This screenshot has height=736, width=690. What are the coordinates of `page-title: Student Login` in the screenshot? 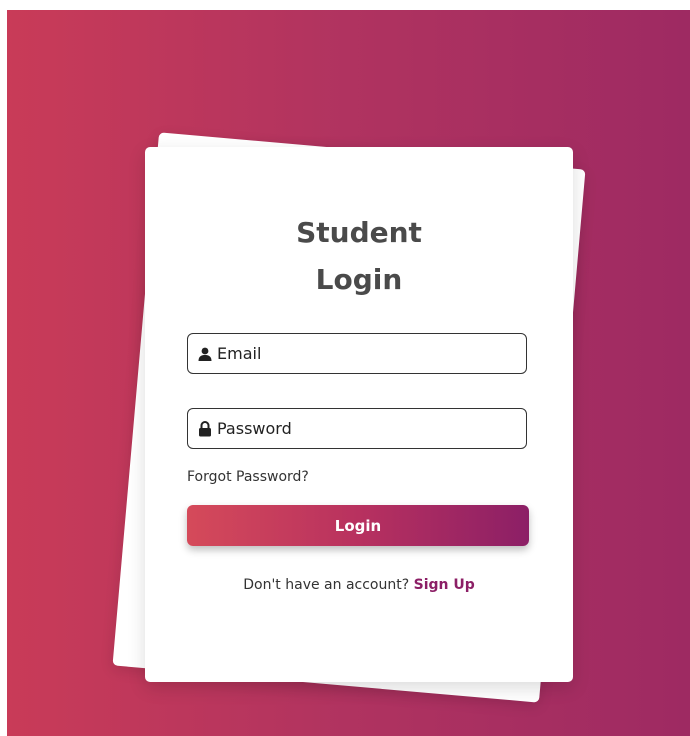 It's located at (359, 256).